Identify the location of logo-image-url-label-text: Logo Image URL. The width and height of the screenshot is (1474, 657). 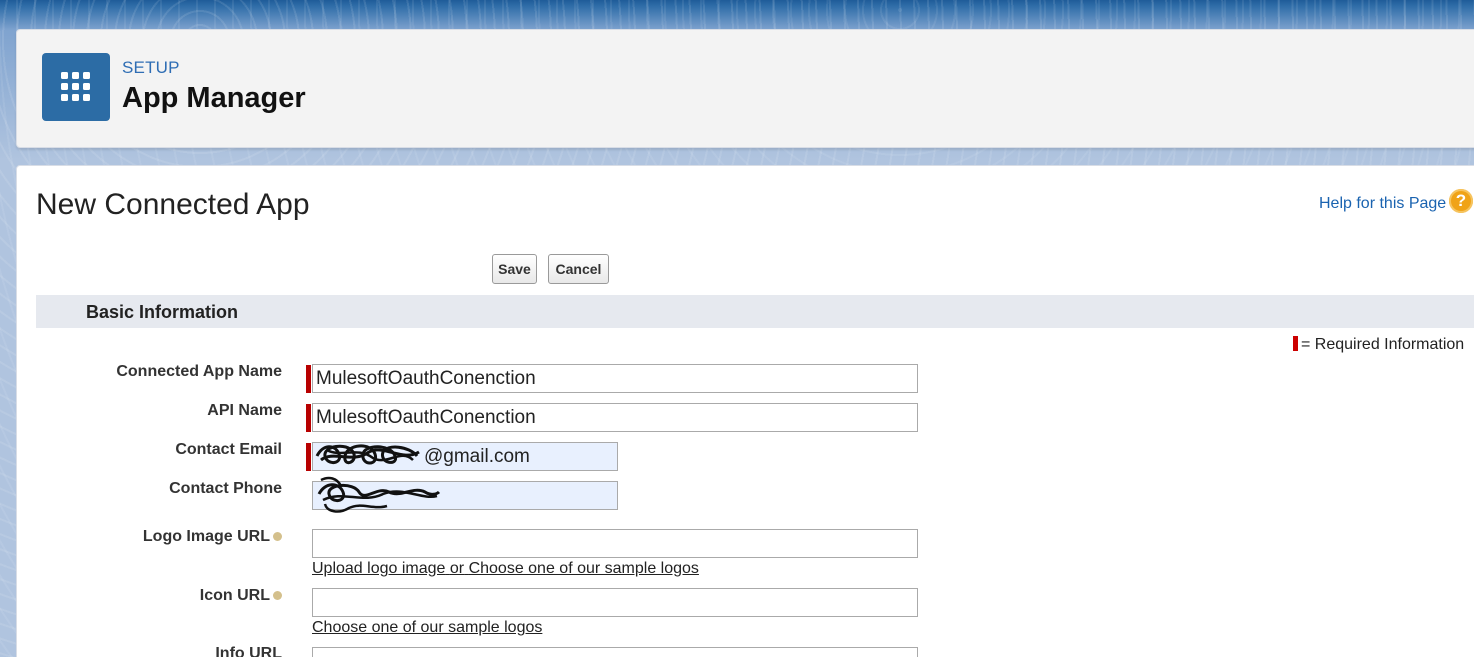
(206, 536).